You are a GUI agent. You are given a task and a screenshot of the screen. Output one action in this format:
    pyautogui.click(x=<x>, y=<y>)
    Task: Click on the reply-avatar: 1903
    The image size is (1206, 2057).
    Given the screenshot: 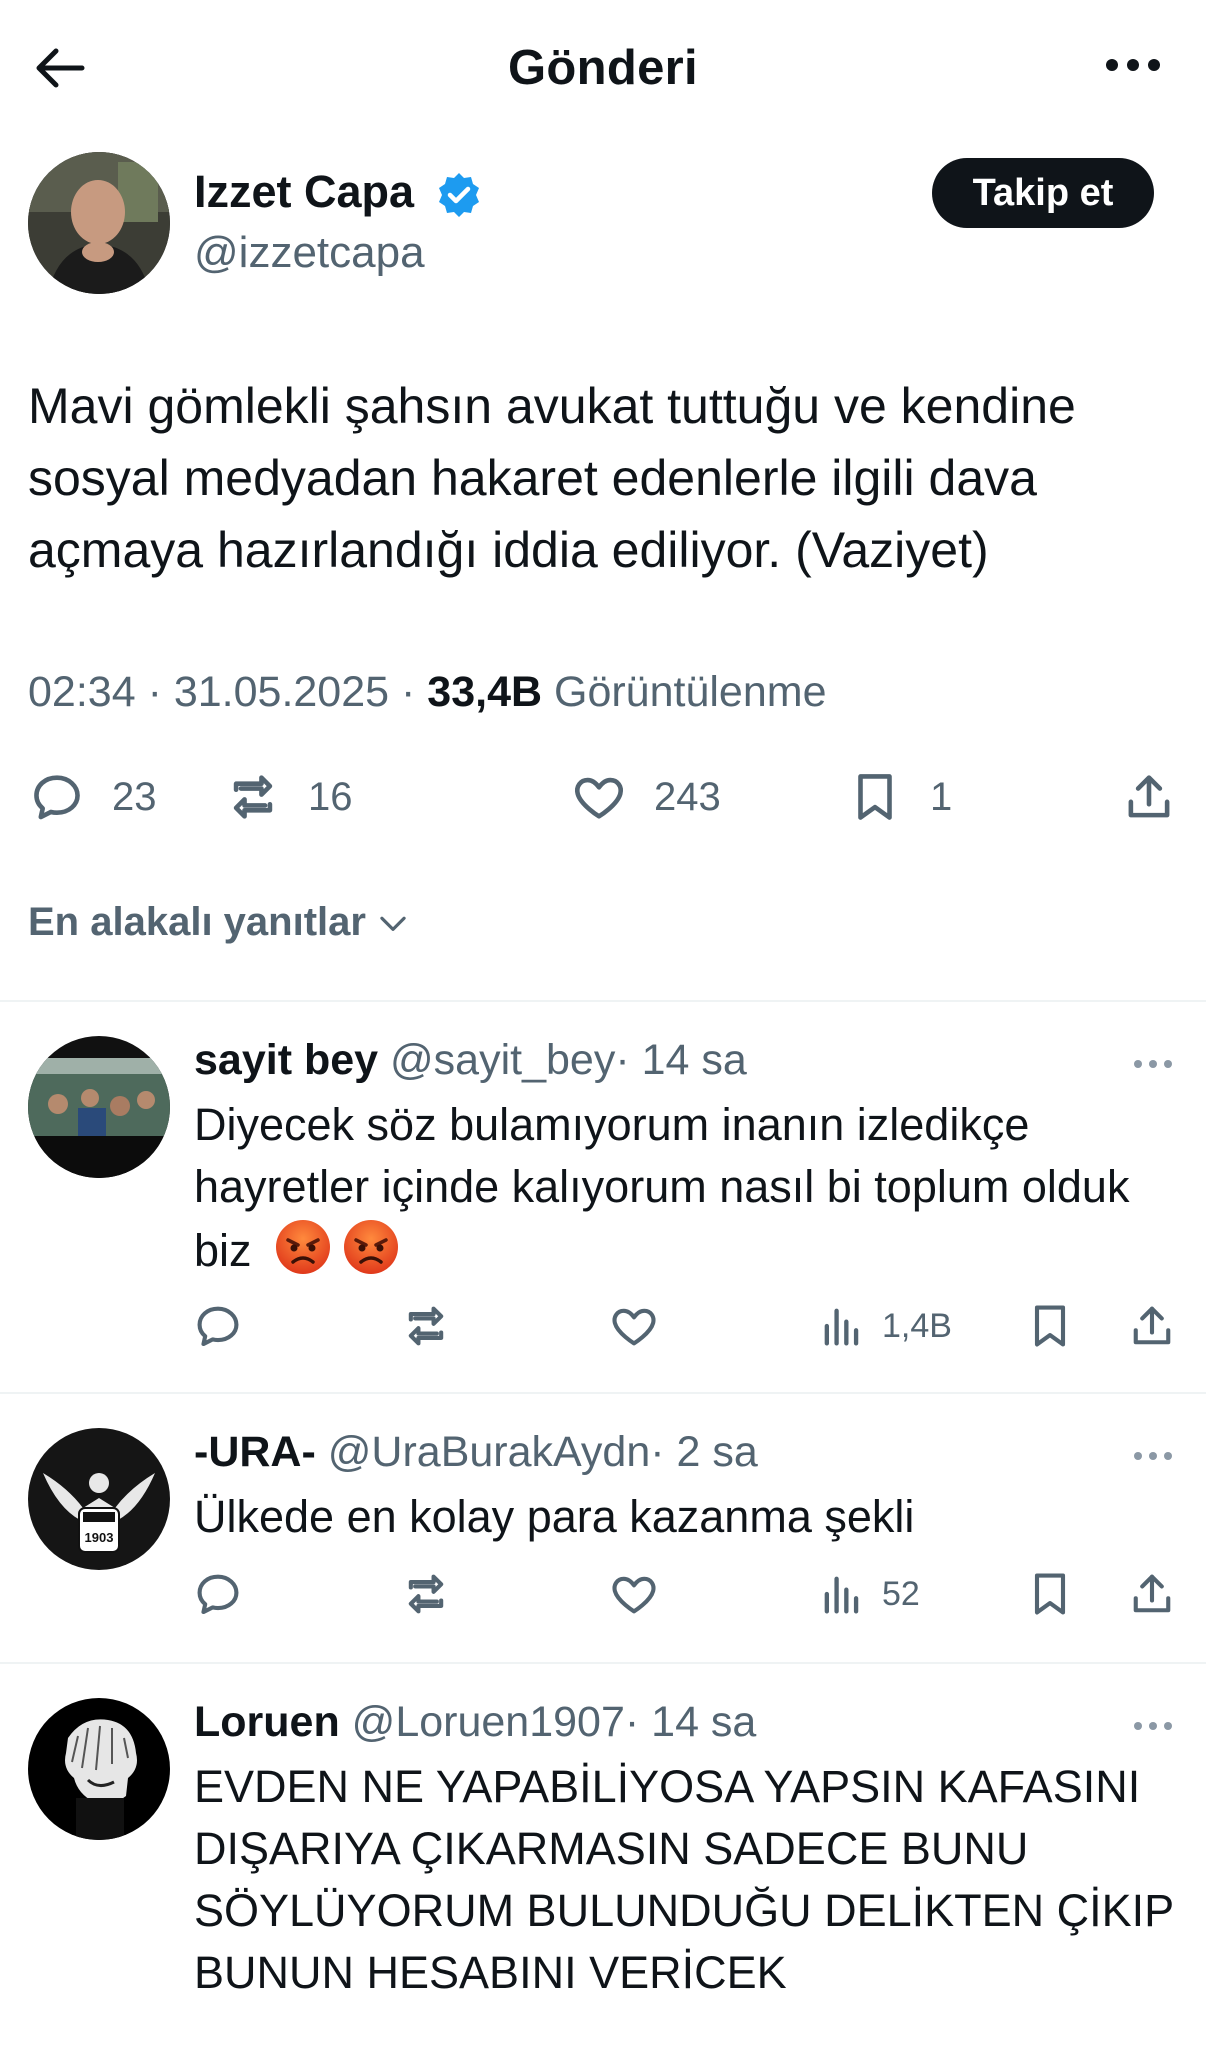 What is the action you would take?
    pyautogui.click(x=99, y=1499)
    